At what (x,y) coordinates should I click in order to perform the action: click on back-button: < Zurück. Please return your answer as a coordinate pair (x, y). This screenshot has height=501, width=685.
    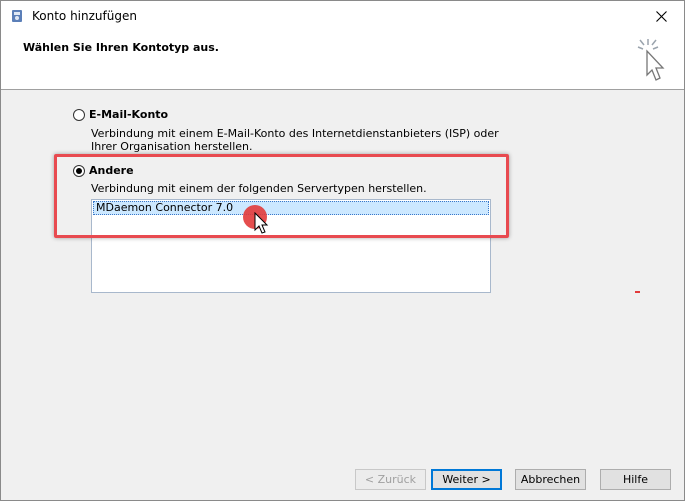
    Looking at the image, I should click on (390, 479).